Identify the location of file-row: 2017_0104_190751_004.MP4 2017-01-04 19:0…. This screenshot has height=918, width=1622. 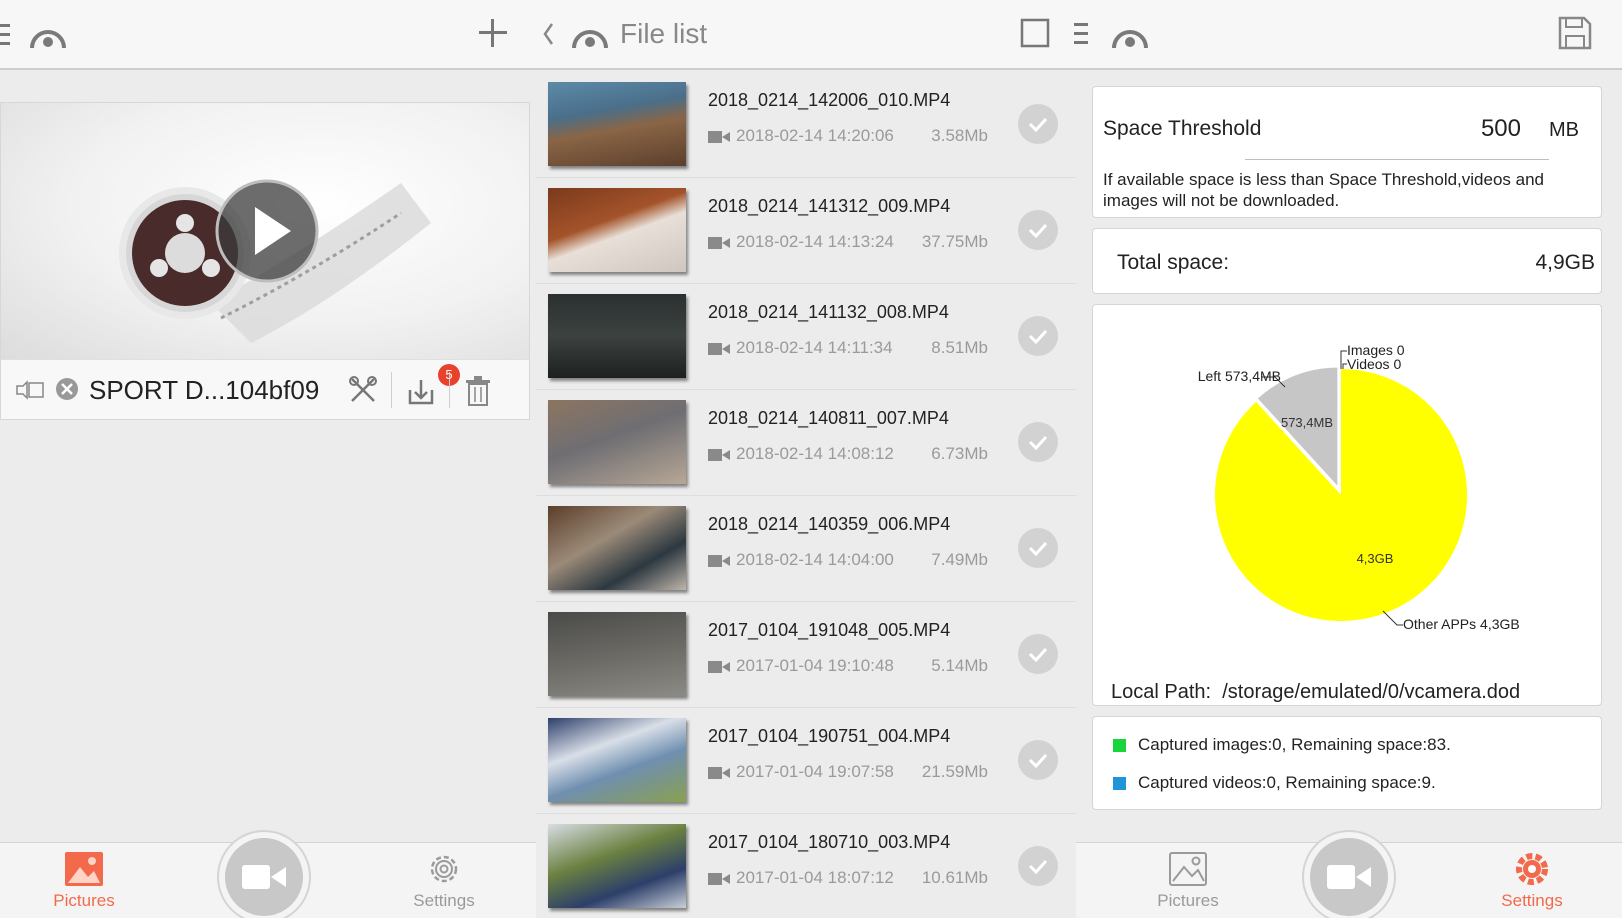
(806, 761).